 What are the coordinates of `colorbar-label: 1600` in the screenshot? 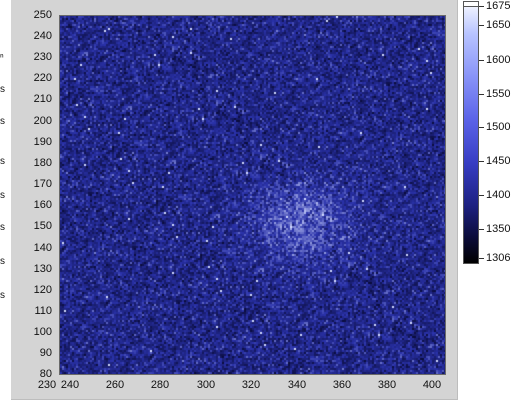 It's located at (498, 60).